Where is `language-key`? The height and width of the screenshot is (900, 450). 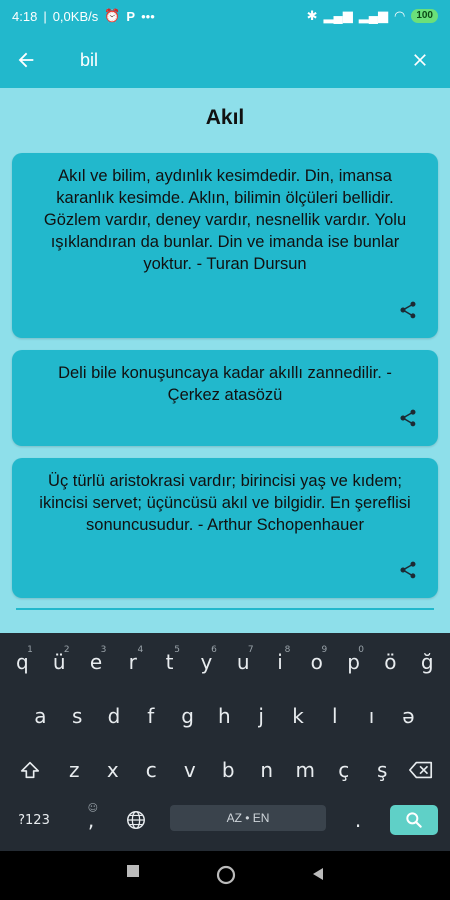 language-key is located at coordinates (136, 820).